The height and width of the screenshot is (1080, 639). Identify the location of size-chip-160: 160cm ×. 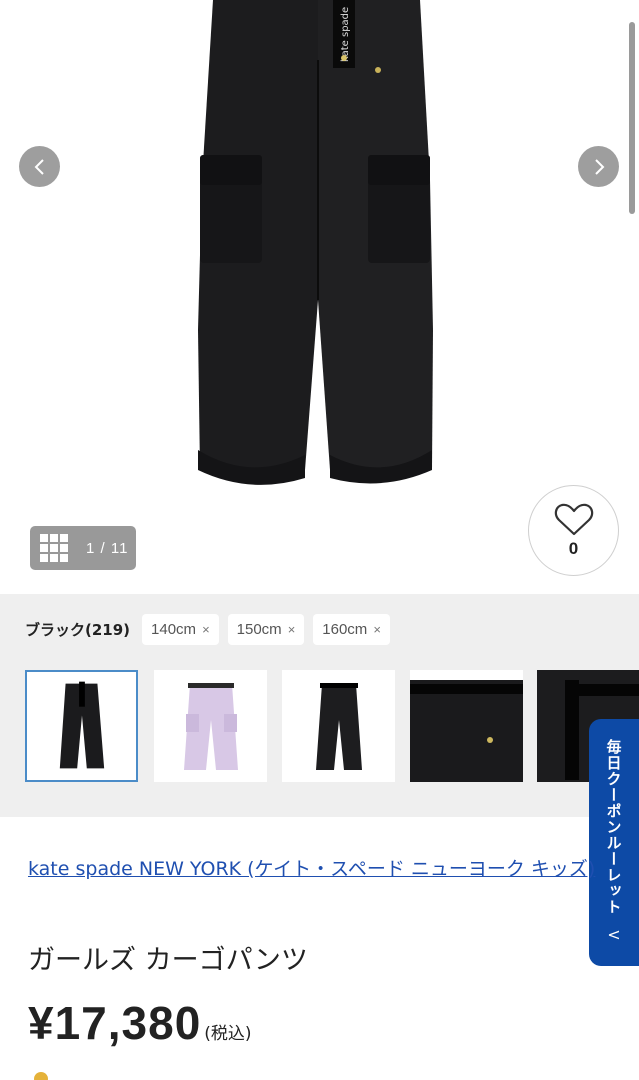
(351, 629).